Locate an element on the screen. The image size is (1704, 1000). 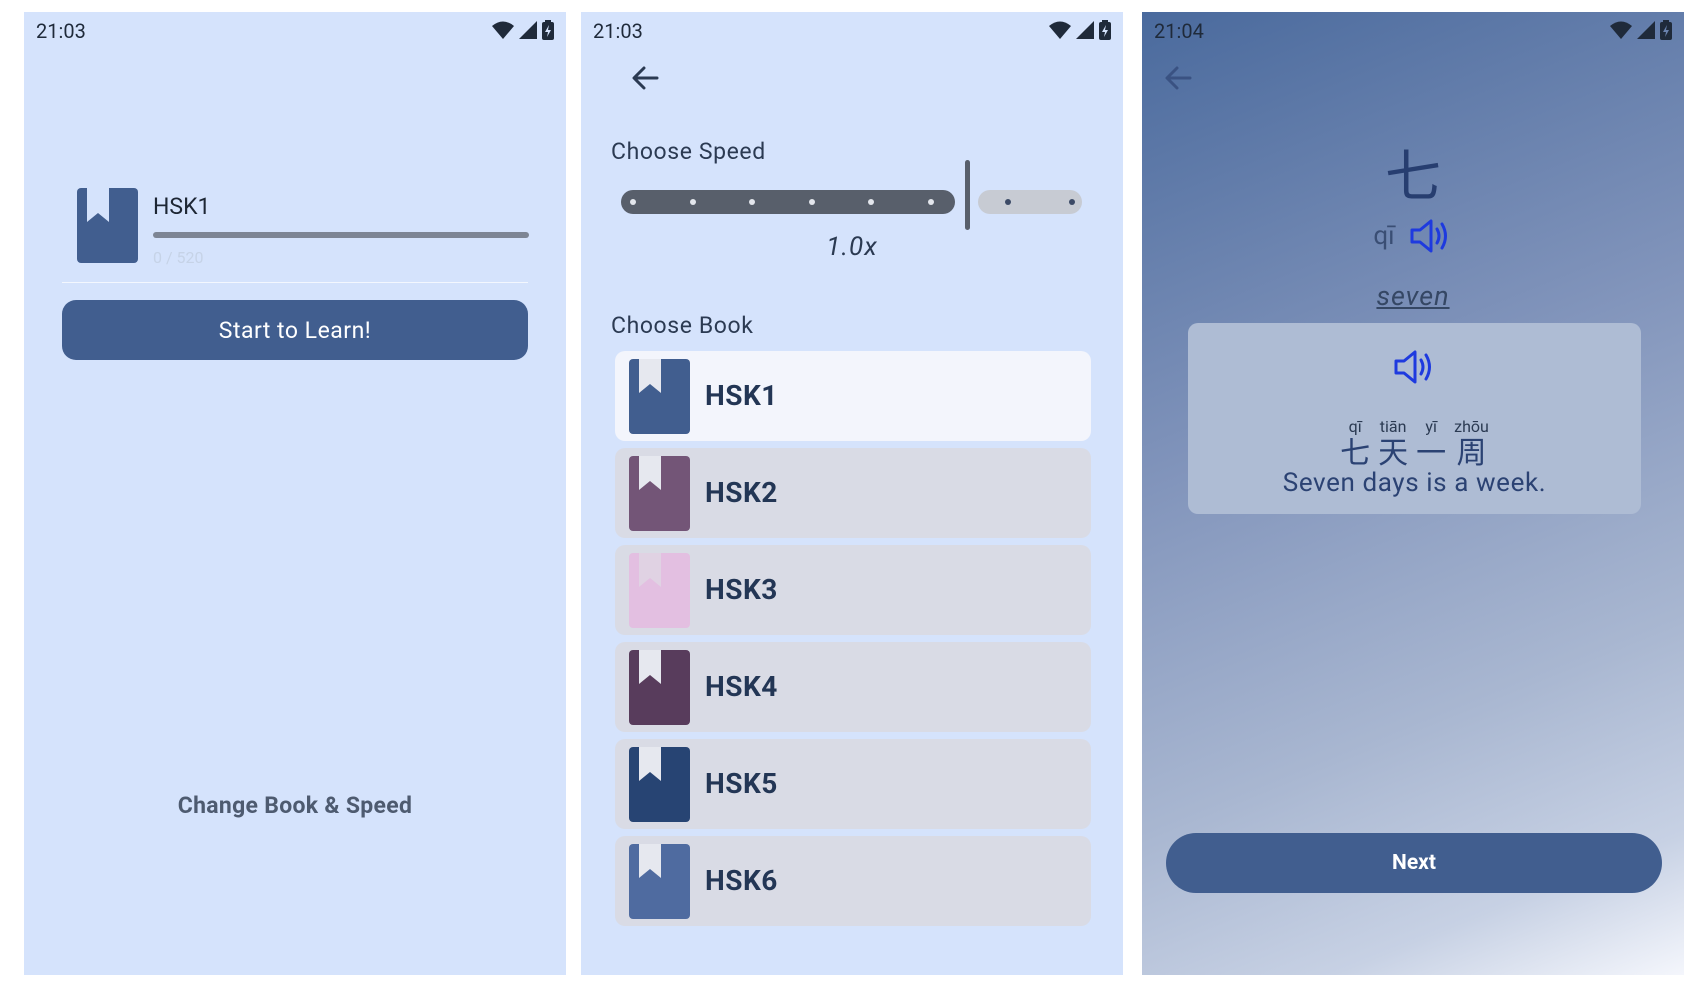
ruby-pinyin: yī is located at coordinates (1431, 426).